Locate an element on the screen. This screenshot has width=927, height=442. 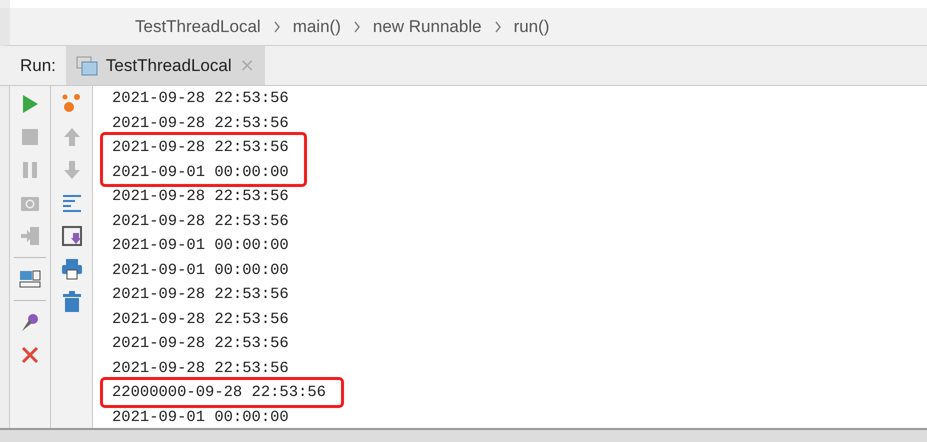
breadcrumb-item: new Runnable is located at coordinates (427, 26).